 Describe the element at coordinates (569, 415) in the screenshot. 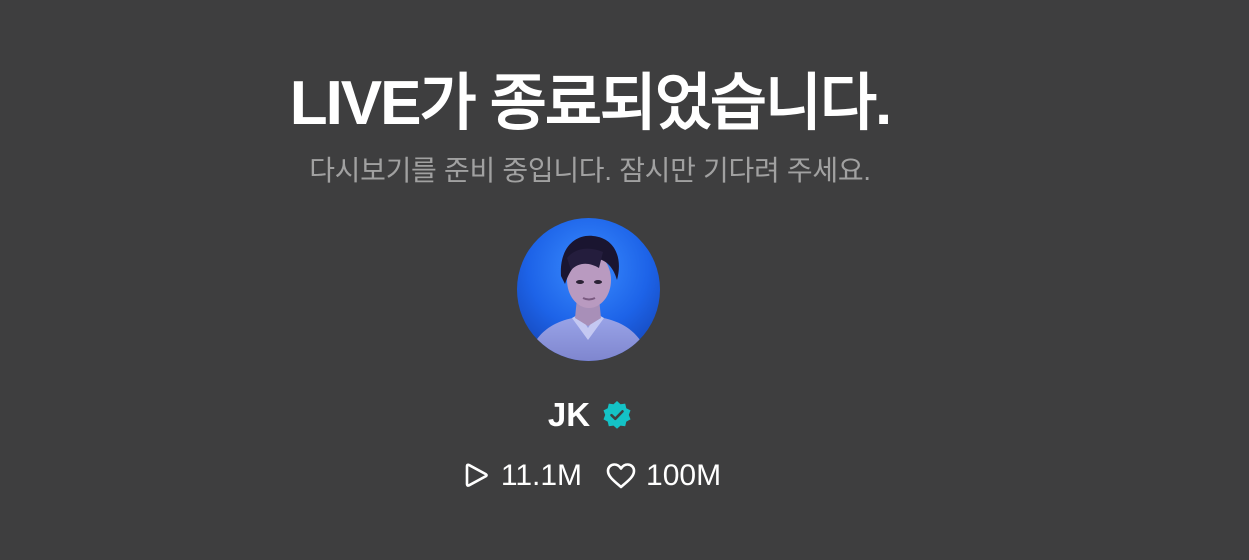

I see `profile-name: JK` at that location.